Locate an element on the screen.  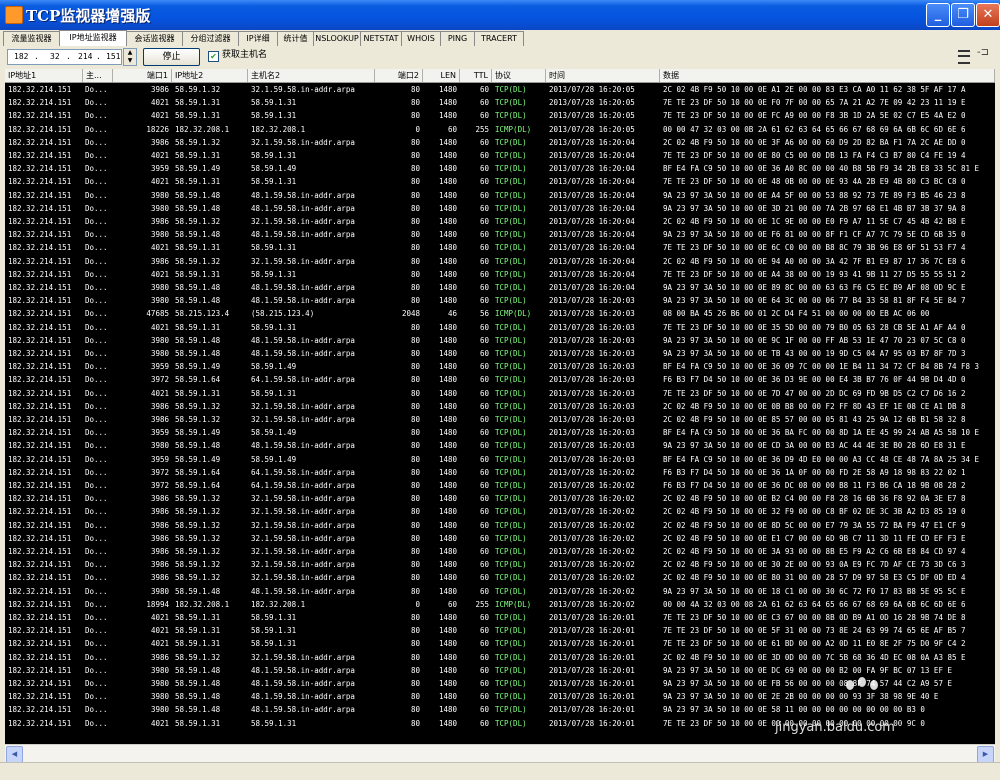
ip-address-input: 182 . 32 . 214 . 151 is located at coordinates (64, 57).